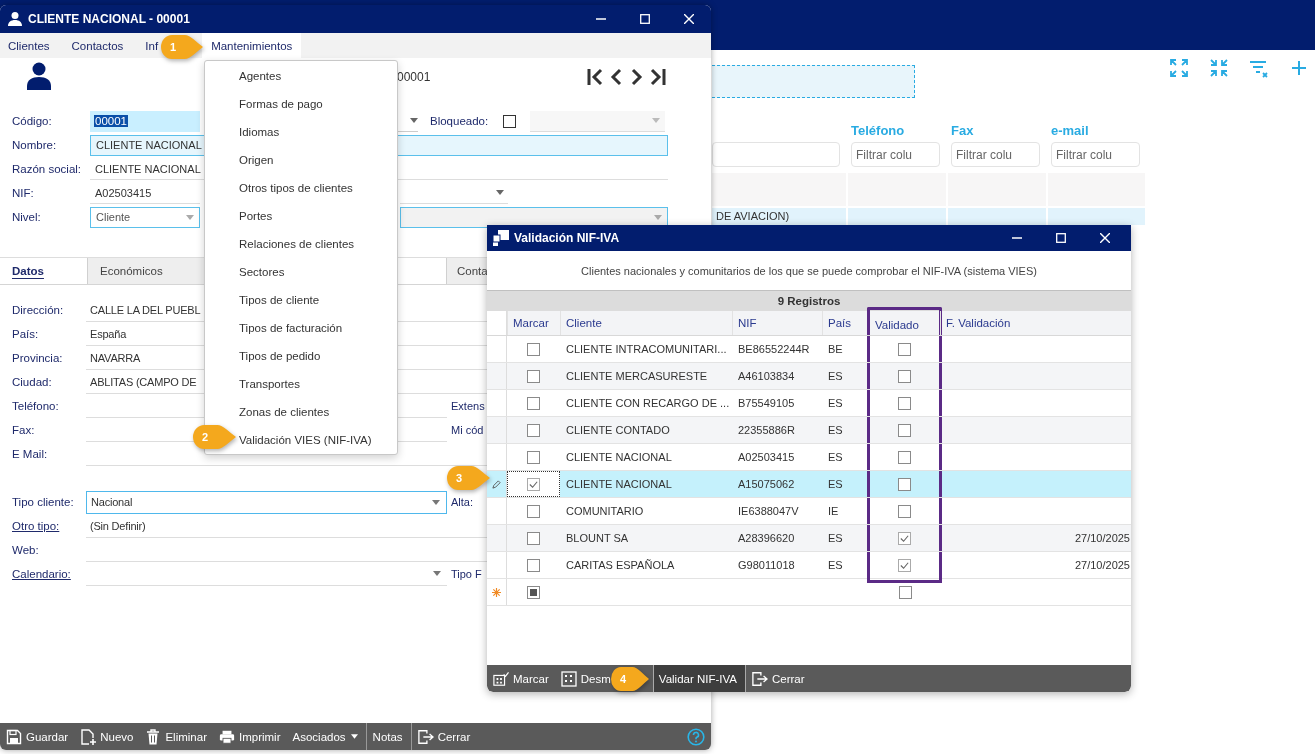 The image size is (1315, 754). Describe the element at coordinates (809, 484) in the screenshot. I see `table-row: CLIENTE NACIONAL A15075062 ES` at that location.